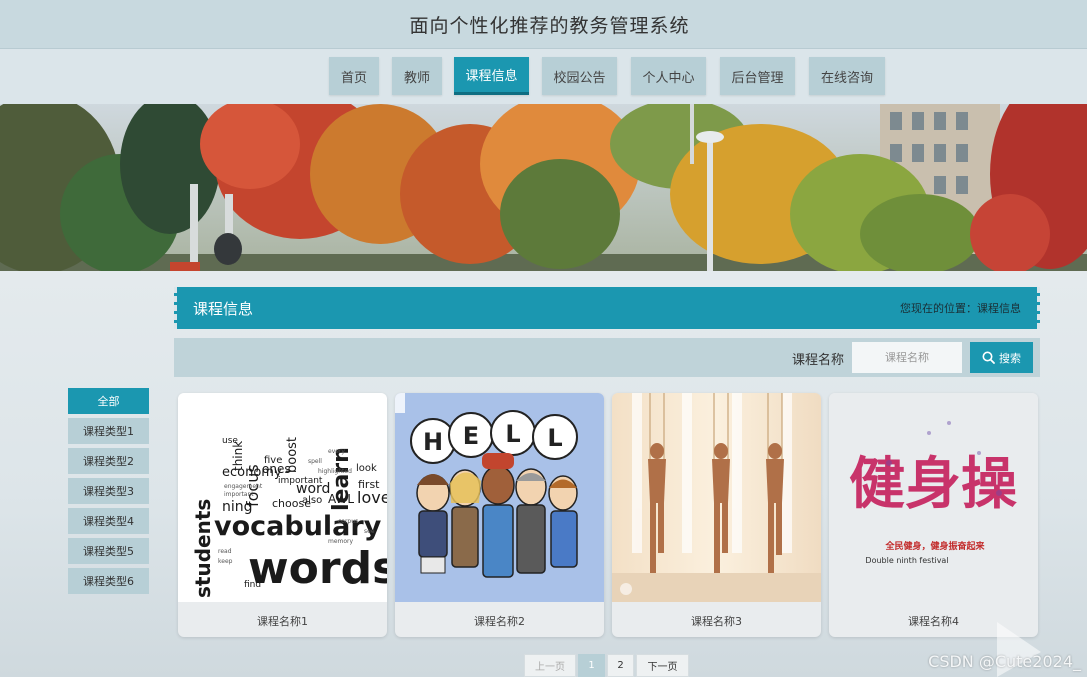  Describe the element at coordinates (335, 471) in the screenshot. I see `svg-text: highlighted` at that location.